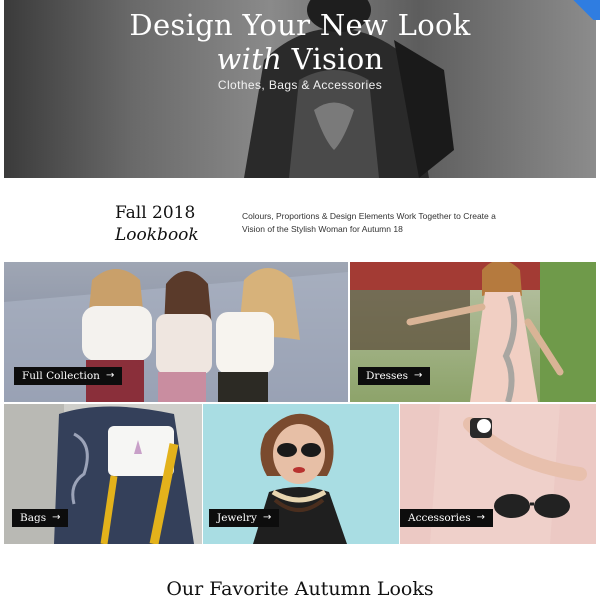 The image size is (600, 600). I want to click on corner-accent, so click(586, 10).